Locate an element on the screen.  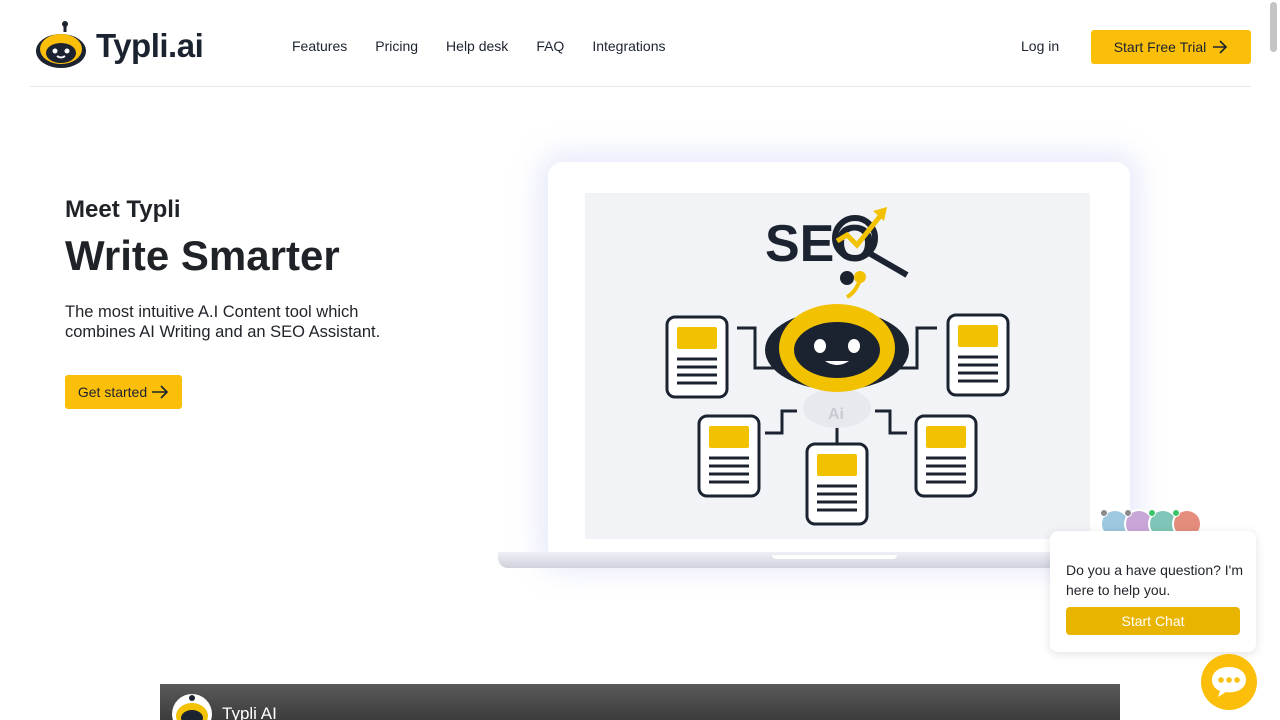
start-free-trial-button: Start Free Trial is located at coordinates (1171, 47).